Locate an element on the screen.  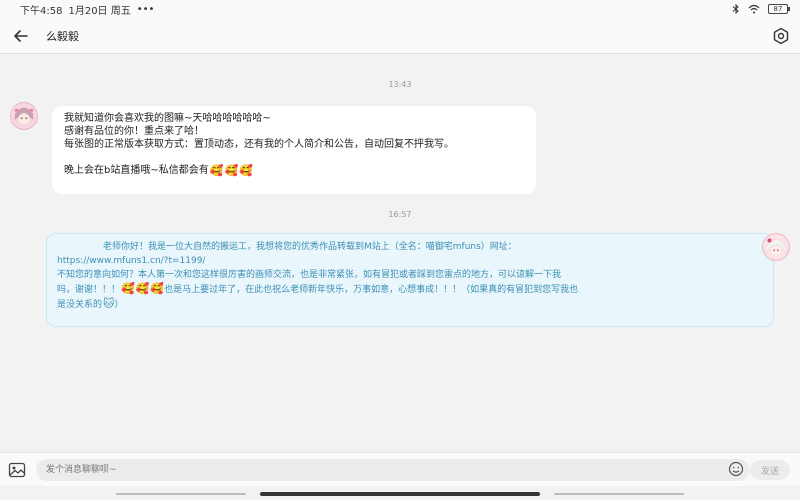
my-avatar is located at coordinates (776, 247).